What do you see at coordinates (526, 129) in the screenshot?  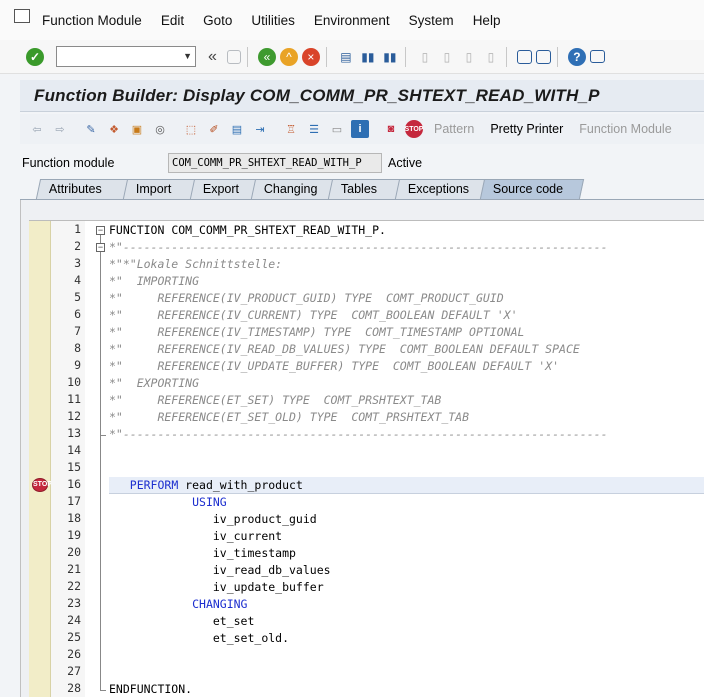 I see `pretty-printer-button: Pretty Printer` at bounding box center [526, 129].